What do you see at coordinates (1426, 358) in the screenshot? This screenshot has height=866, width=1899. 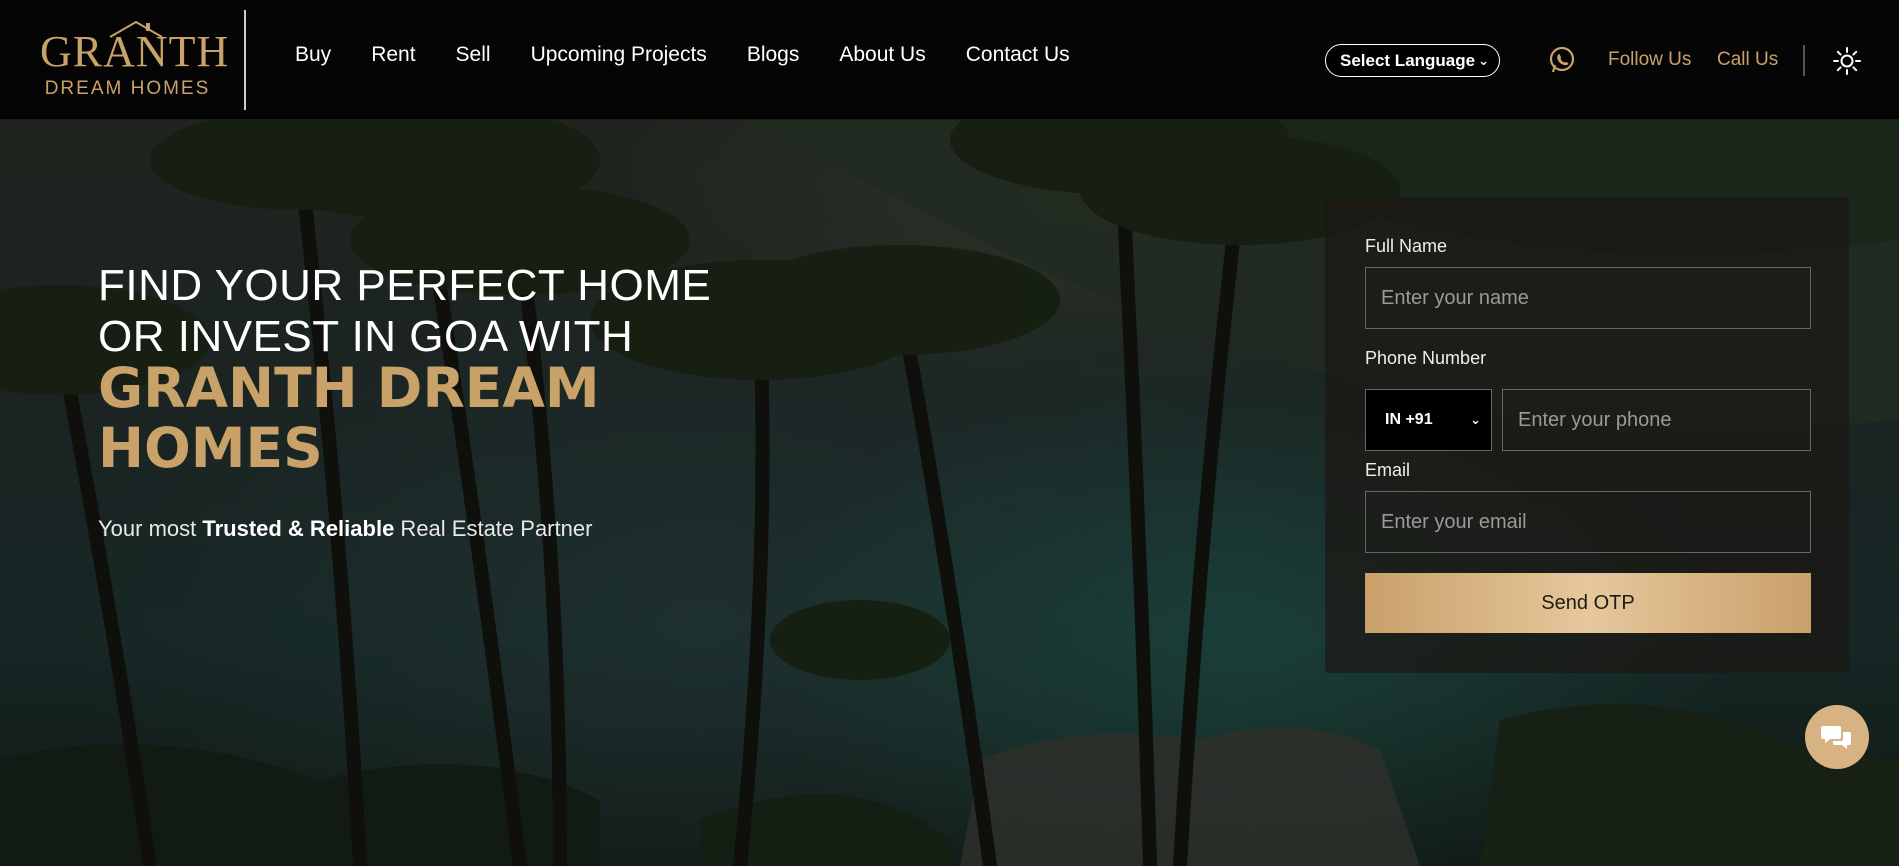 I see `phone-label: Phone Number` at bounding box center [1426, 358].